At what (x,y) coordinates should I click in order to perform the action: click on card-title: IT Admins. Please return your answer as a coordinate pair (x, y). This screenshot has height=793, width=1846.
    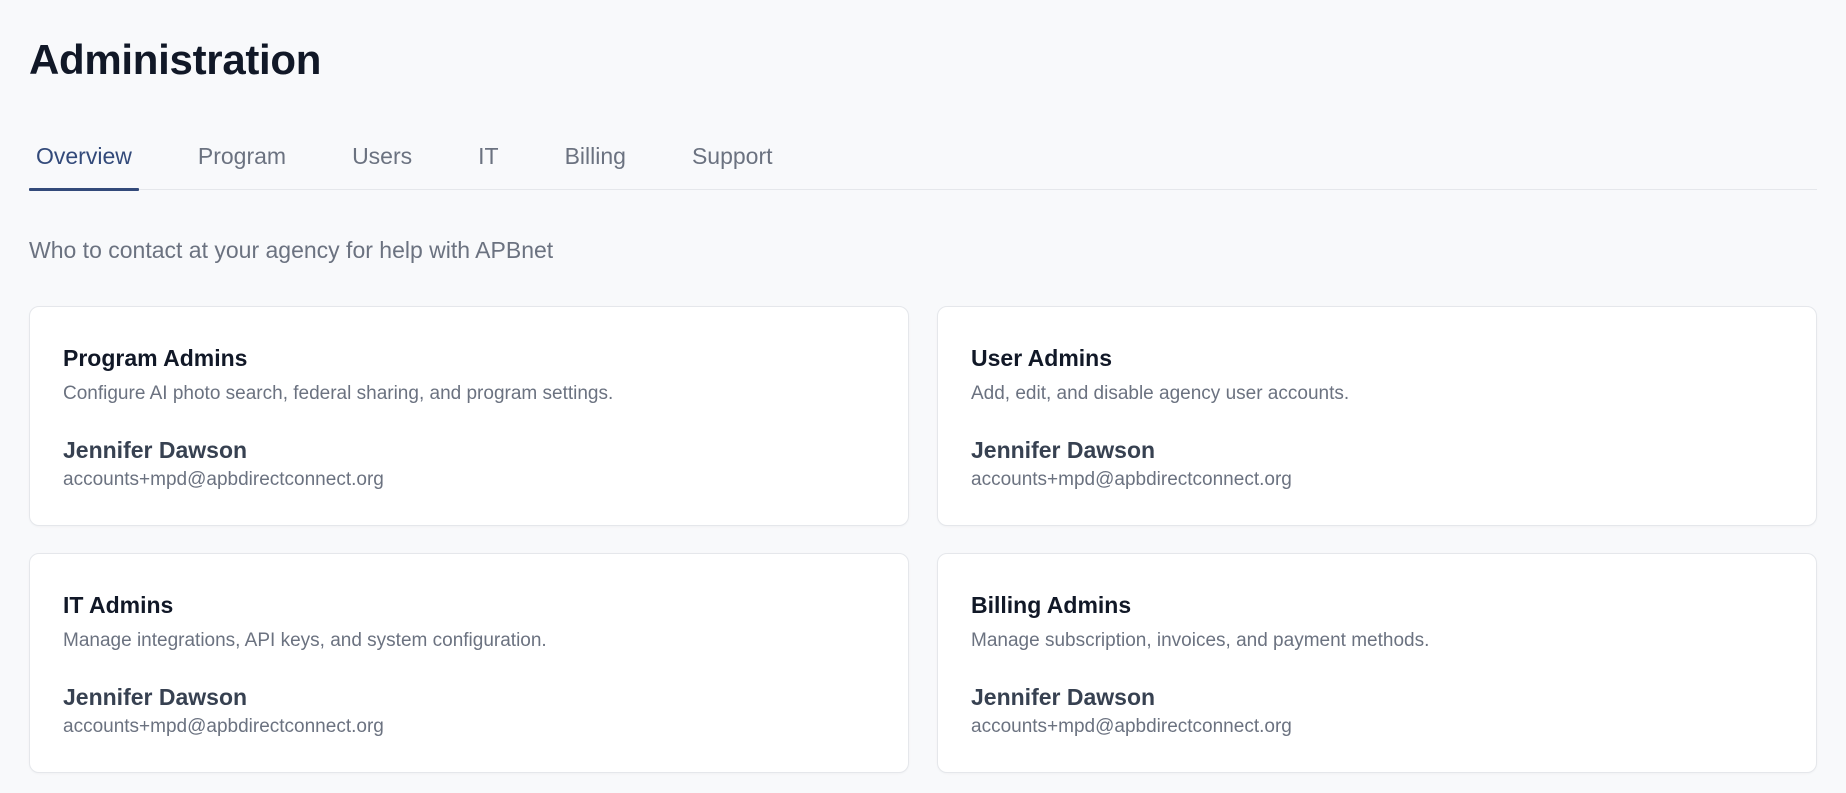
    Looking at the image, I should click on (118, 605).